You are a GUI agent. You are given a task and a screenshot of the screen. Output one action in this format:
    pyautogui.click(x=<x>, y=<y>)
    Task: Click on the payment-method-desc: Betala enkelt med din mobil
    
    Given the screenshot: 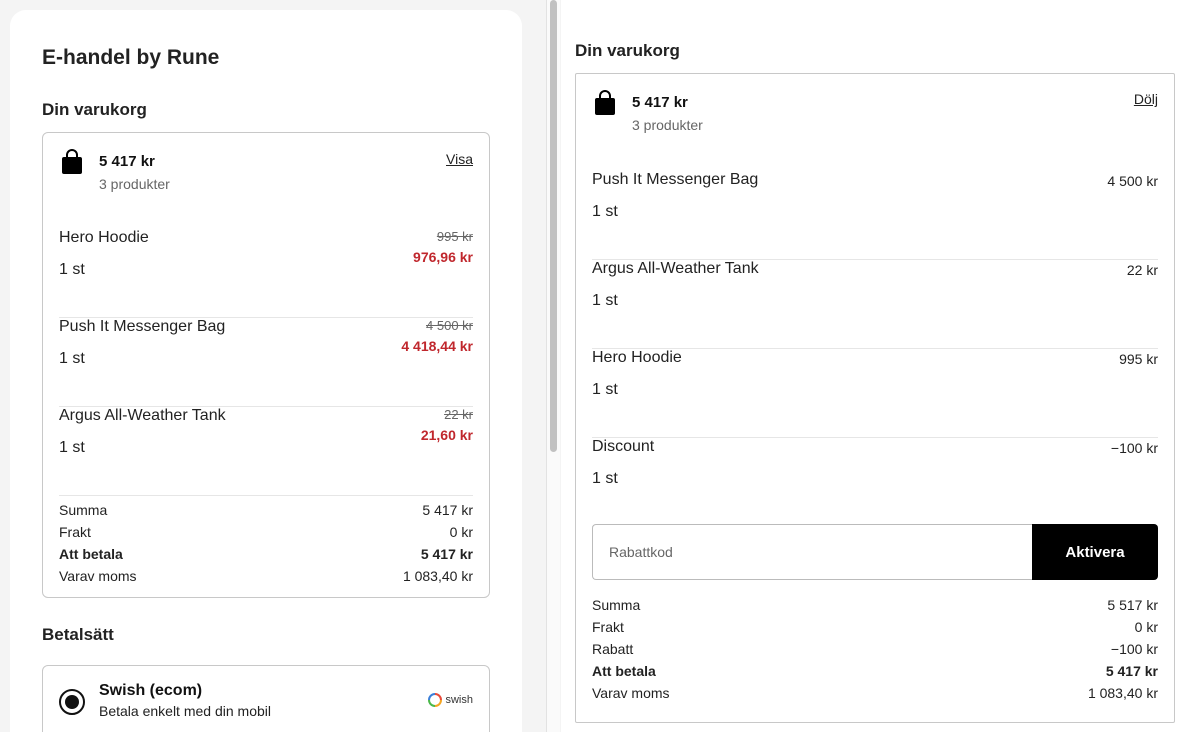 What is the action you would take?
    pyautogui.click(x=185, y=711)
    